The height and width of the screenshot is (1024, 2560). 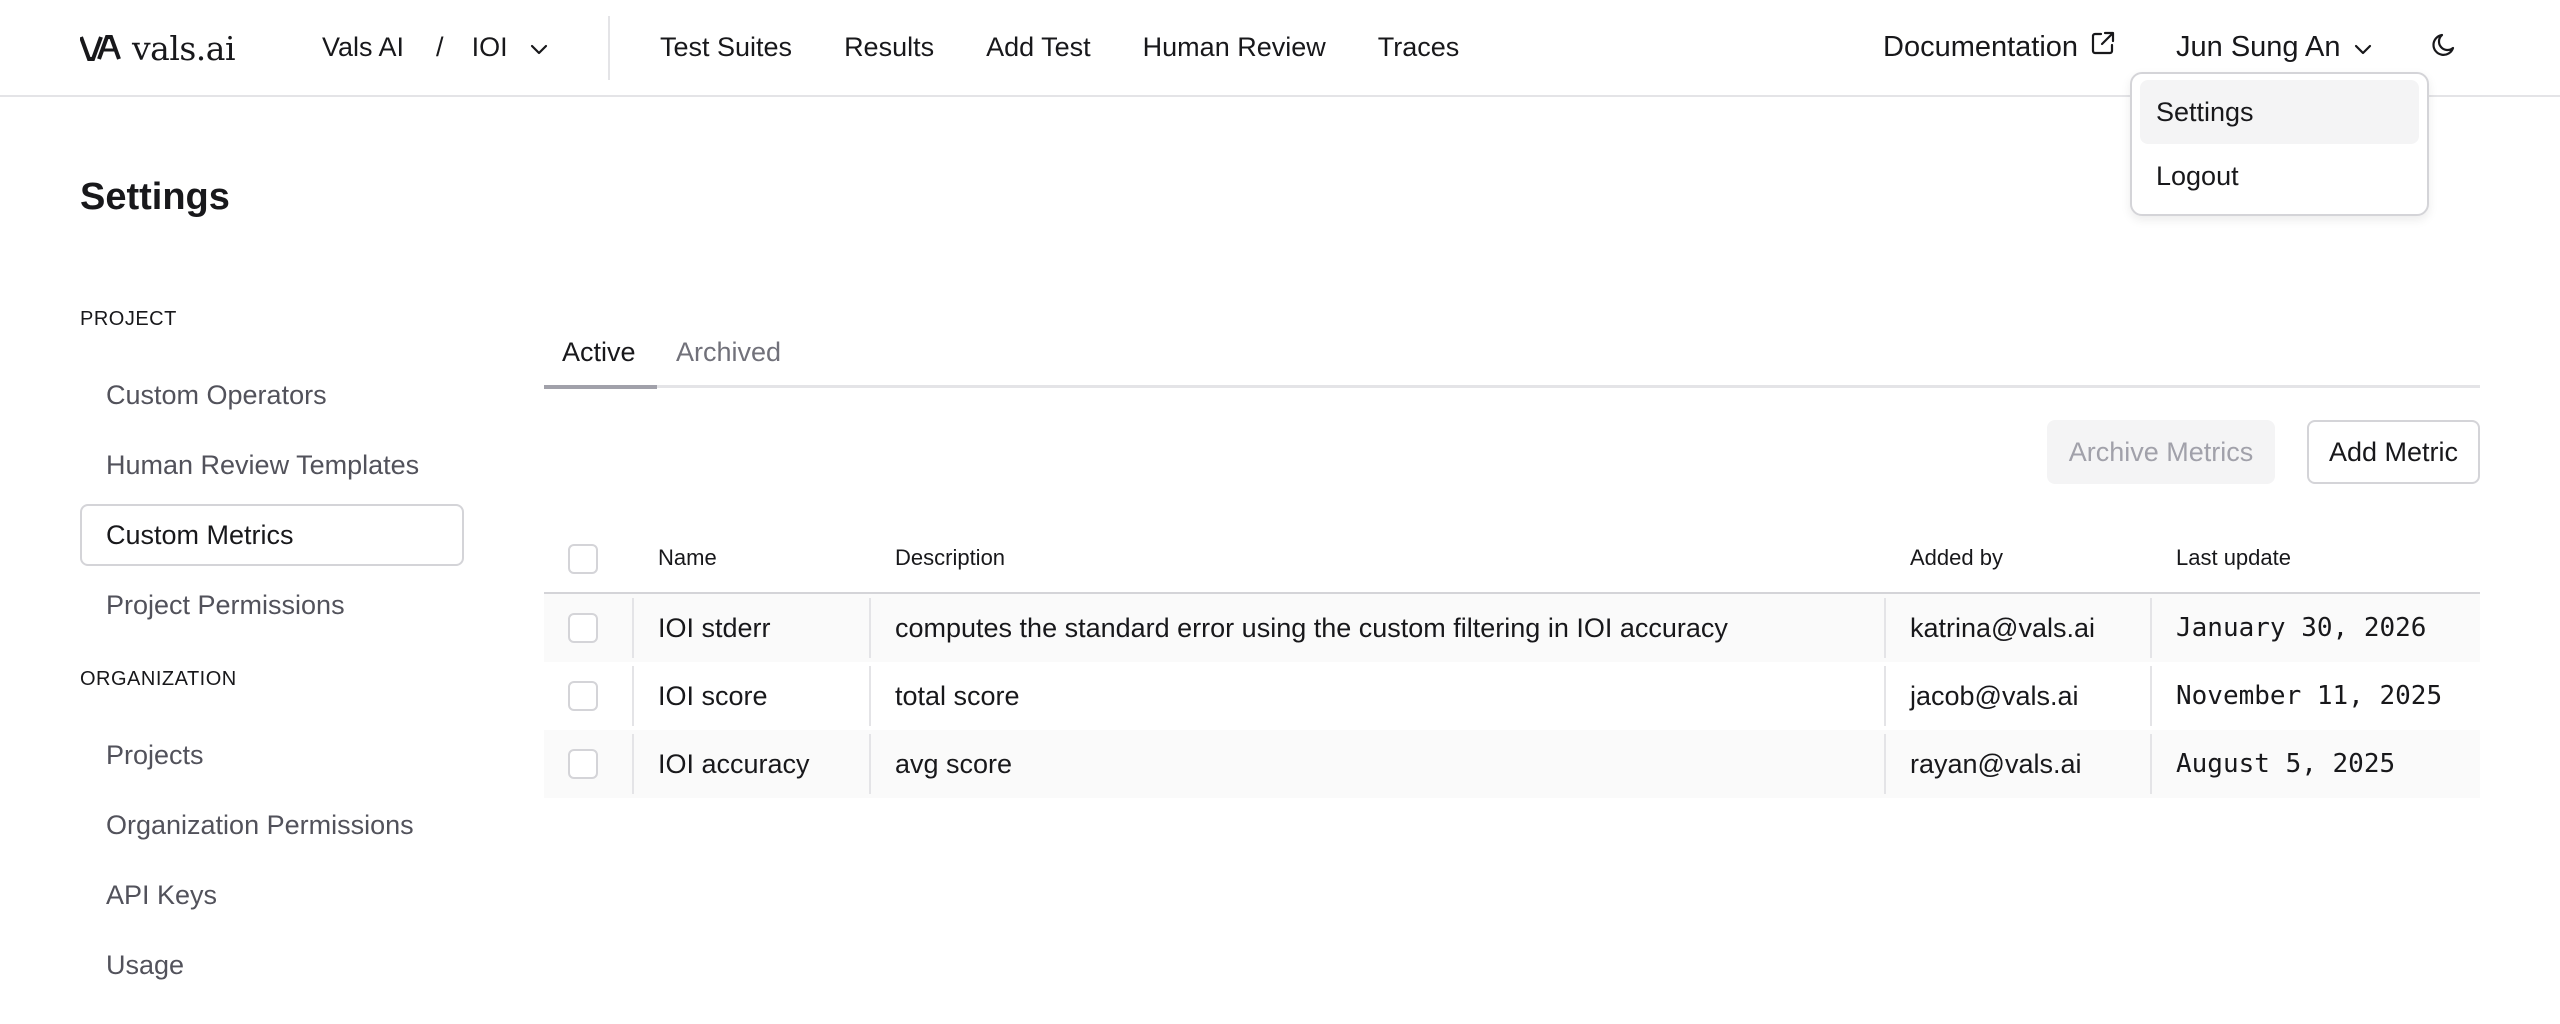 What do you see at coordinates (155, 197) in the screenshot?
I see `page-title: Settings` at bounding box center [155, 197].